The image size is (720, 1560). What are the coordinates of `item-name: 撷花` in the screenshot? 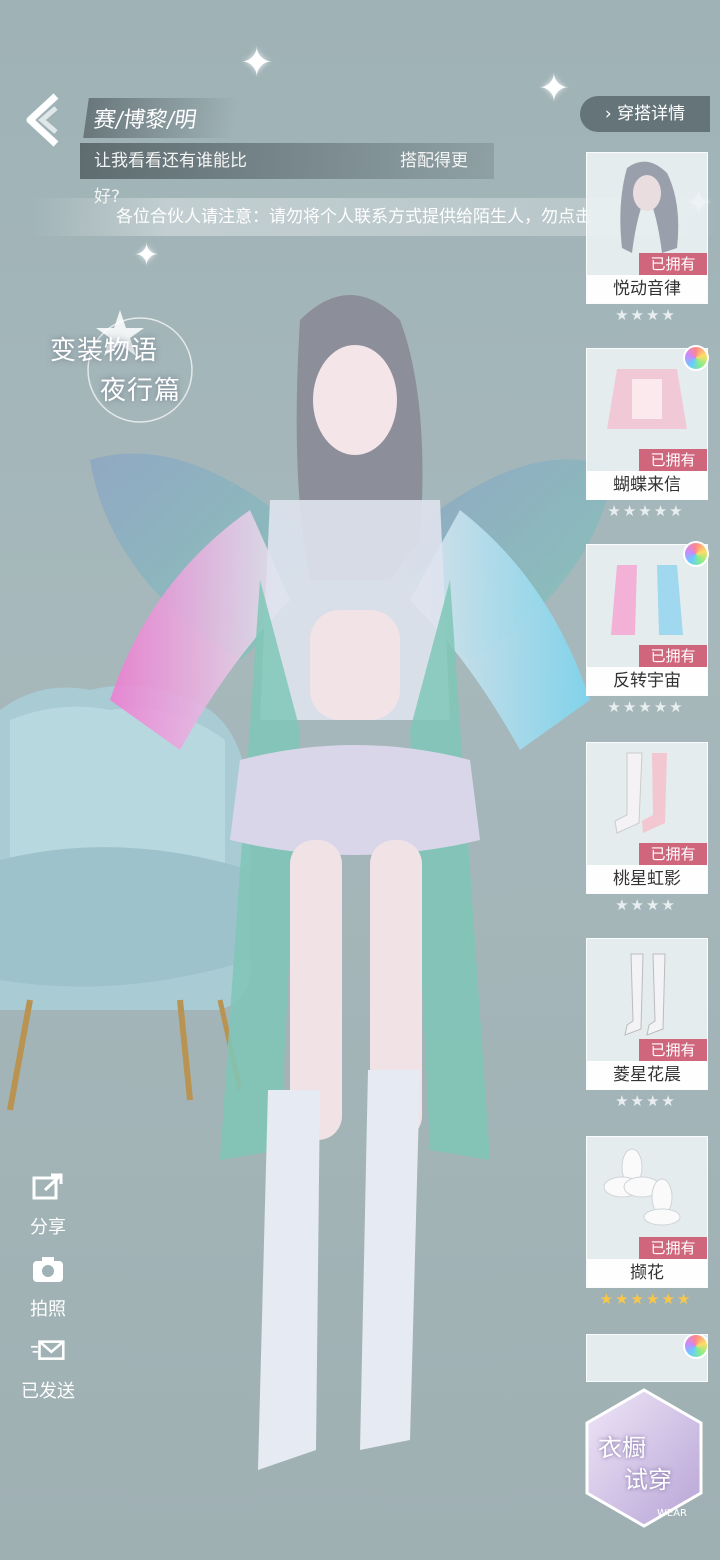 It's located at (647, 1273).